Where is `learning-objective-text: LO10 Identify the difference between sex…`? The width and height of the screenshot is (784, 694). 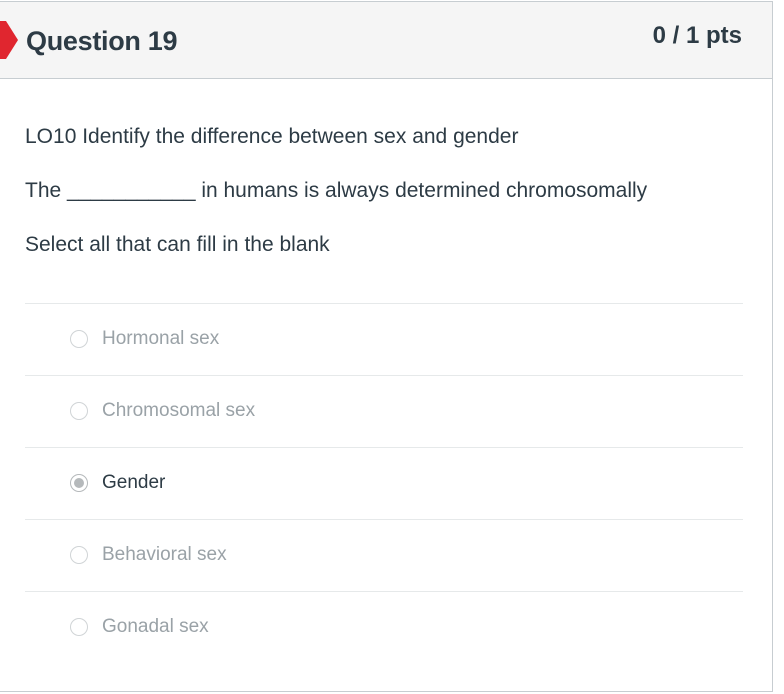 learning-objective-text: LO10 Identify the difference between sex… is located at coordinates (272, 136).